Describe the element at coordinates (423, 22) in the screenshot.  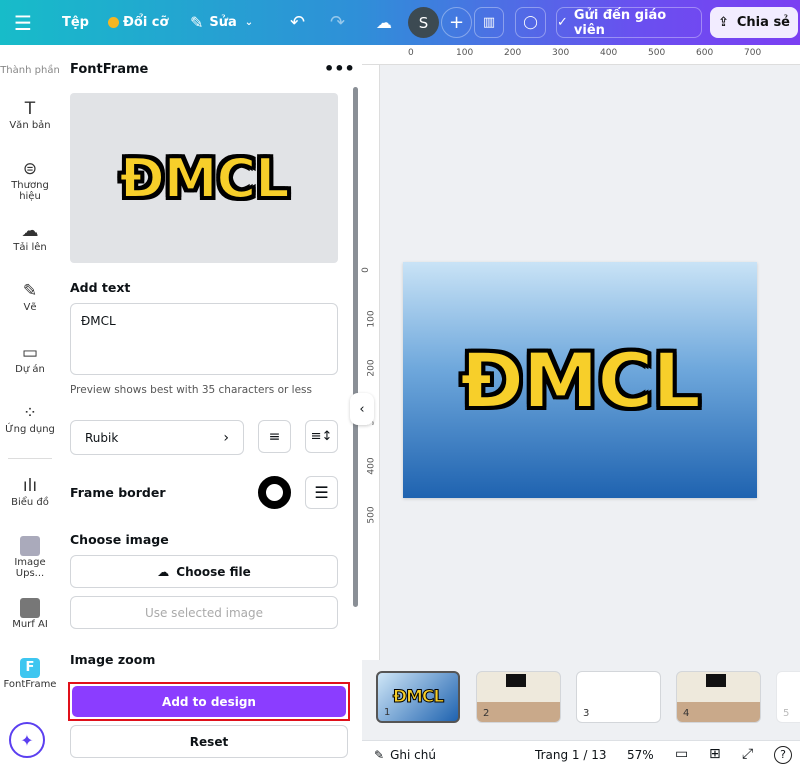
I see `avatar: S` at that location.